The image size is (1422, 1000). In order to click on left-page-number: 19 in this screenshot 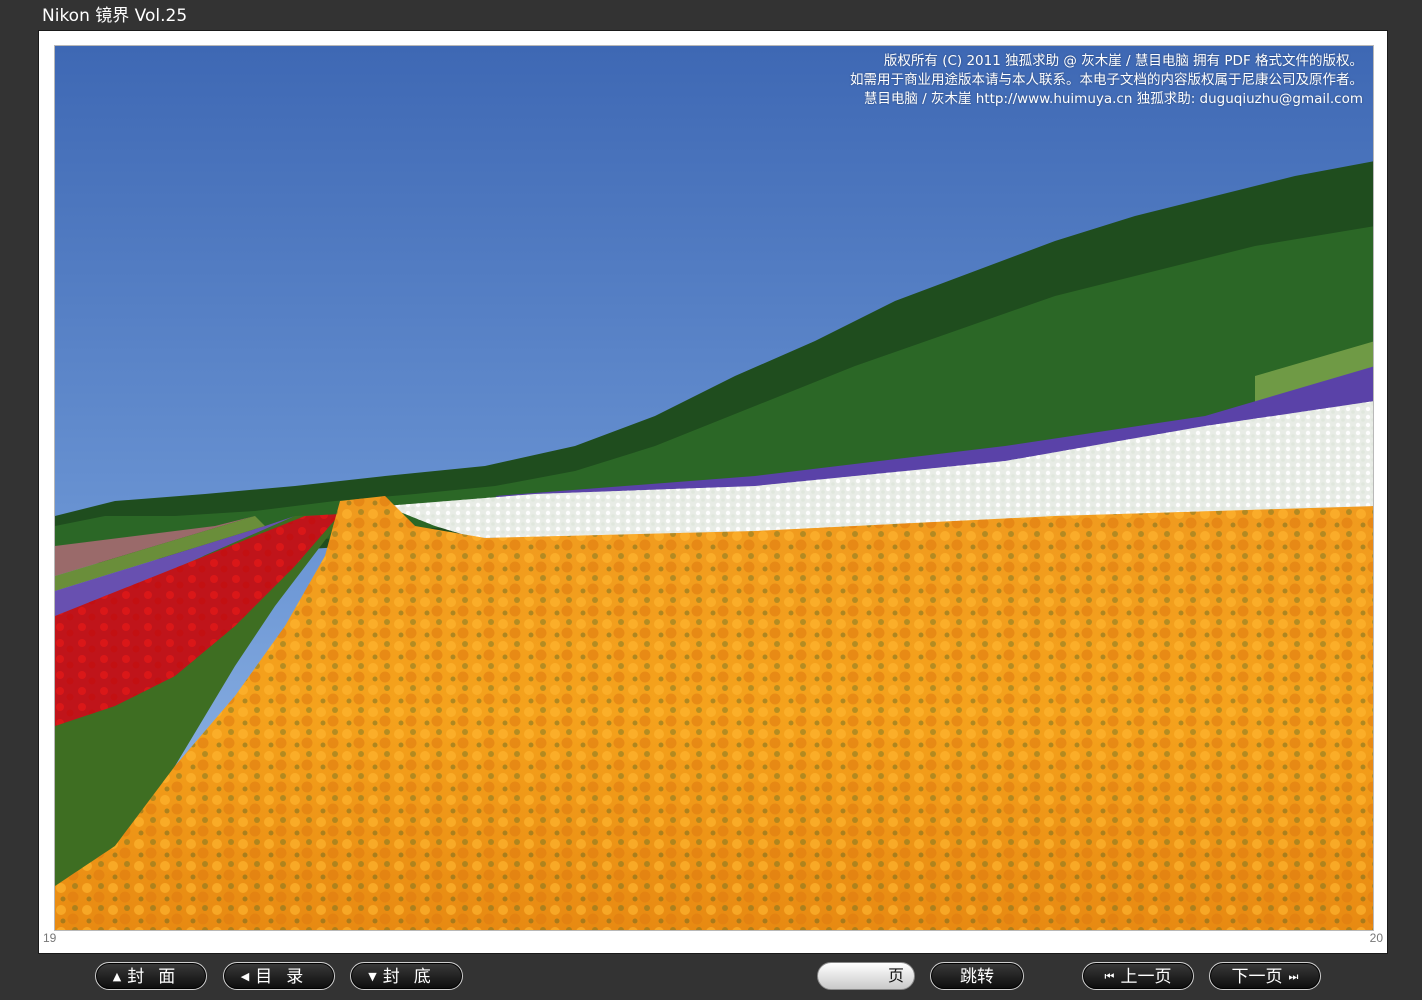, I will do `click(50, 938)`.